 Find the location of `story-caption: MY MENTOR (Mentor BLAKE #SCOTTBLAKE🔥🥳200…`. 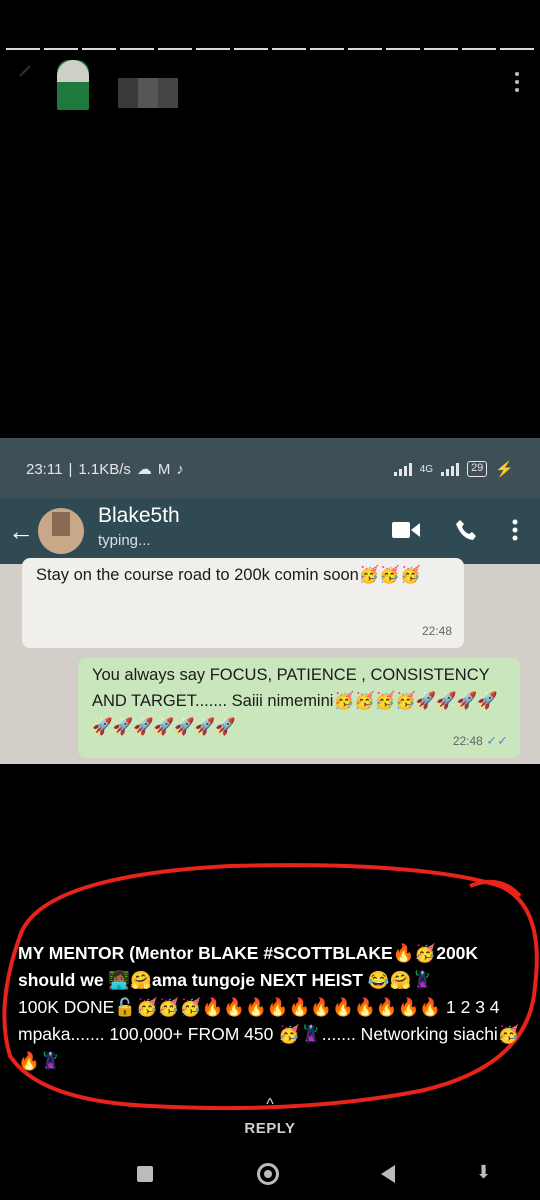

story-caption: MY MENTOR (Mentor BLAKE #SCOTTBLAKE🔥🥳200… is located at coordinates (273, 1007).